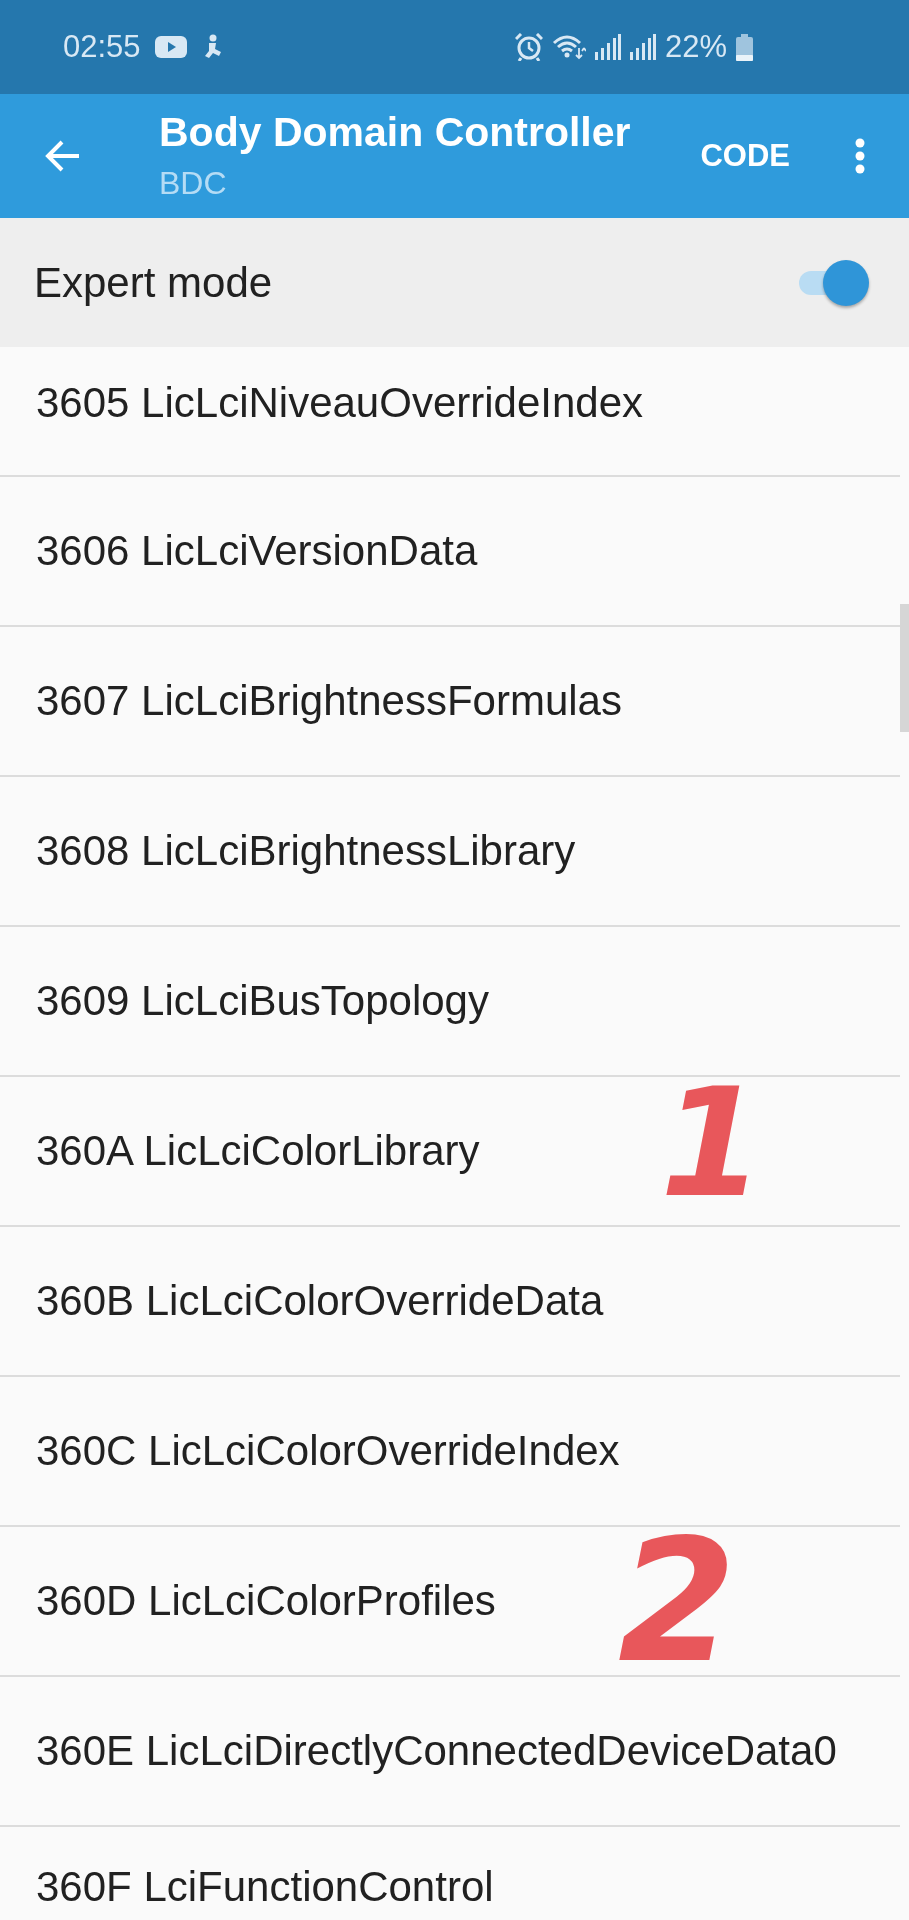 The height and width of the screenshot is (1920, 909). What do you see at coordinates (744, 47) in the screenshot?
I see `battery-icon` at bounding box center [744, 47].